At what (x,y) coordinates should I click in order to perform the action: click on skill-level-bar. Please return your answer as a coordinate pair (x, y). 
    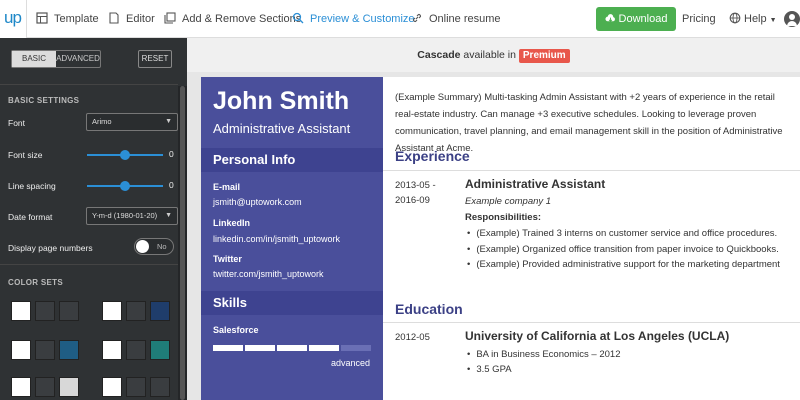
    Looking at the image, I should click on (292, 348).